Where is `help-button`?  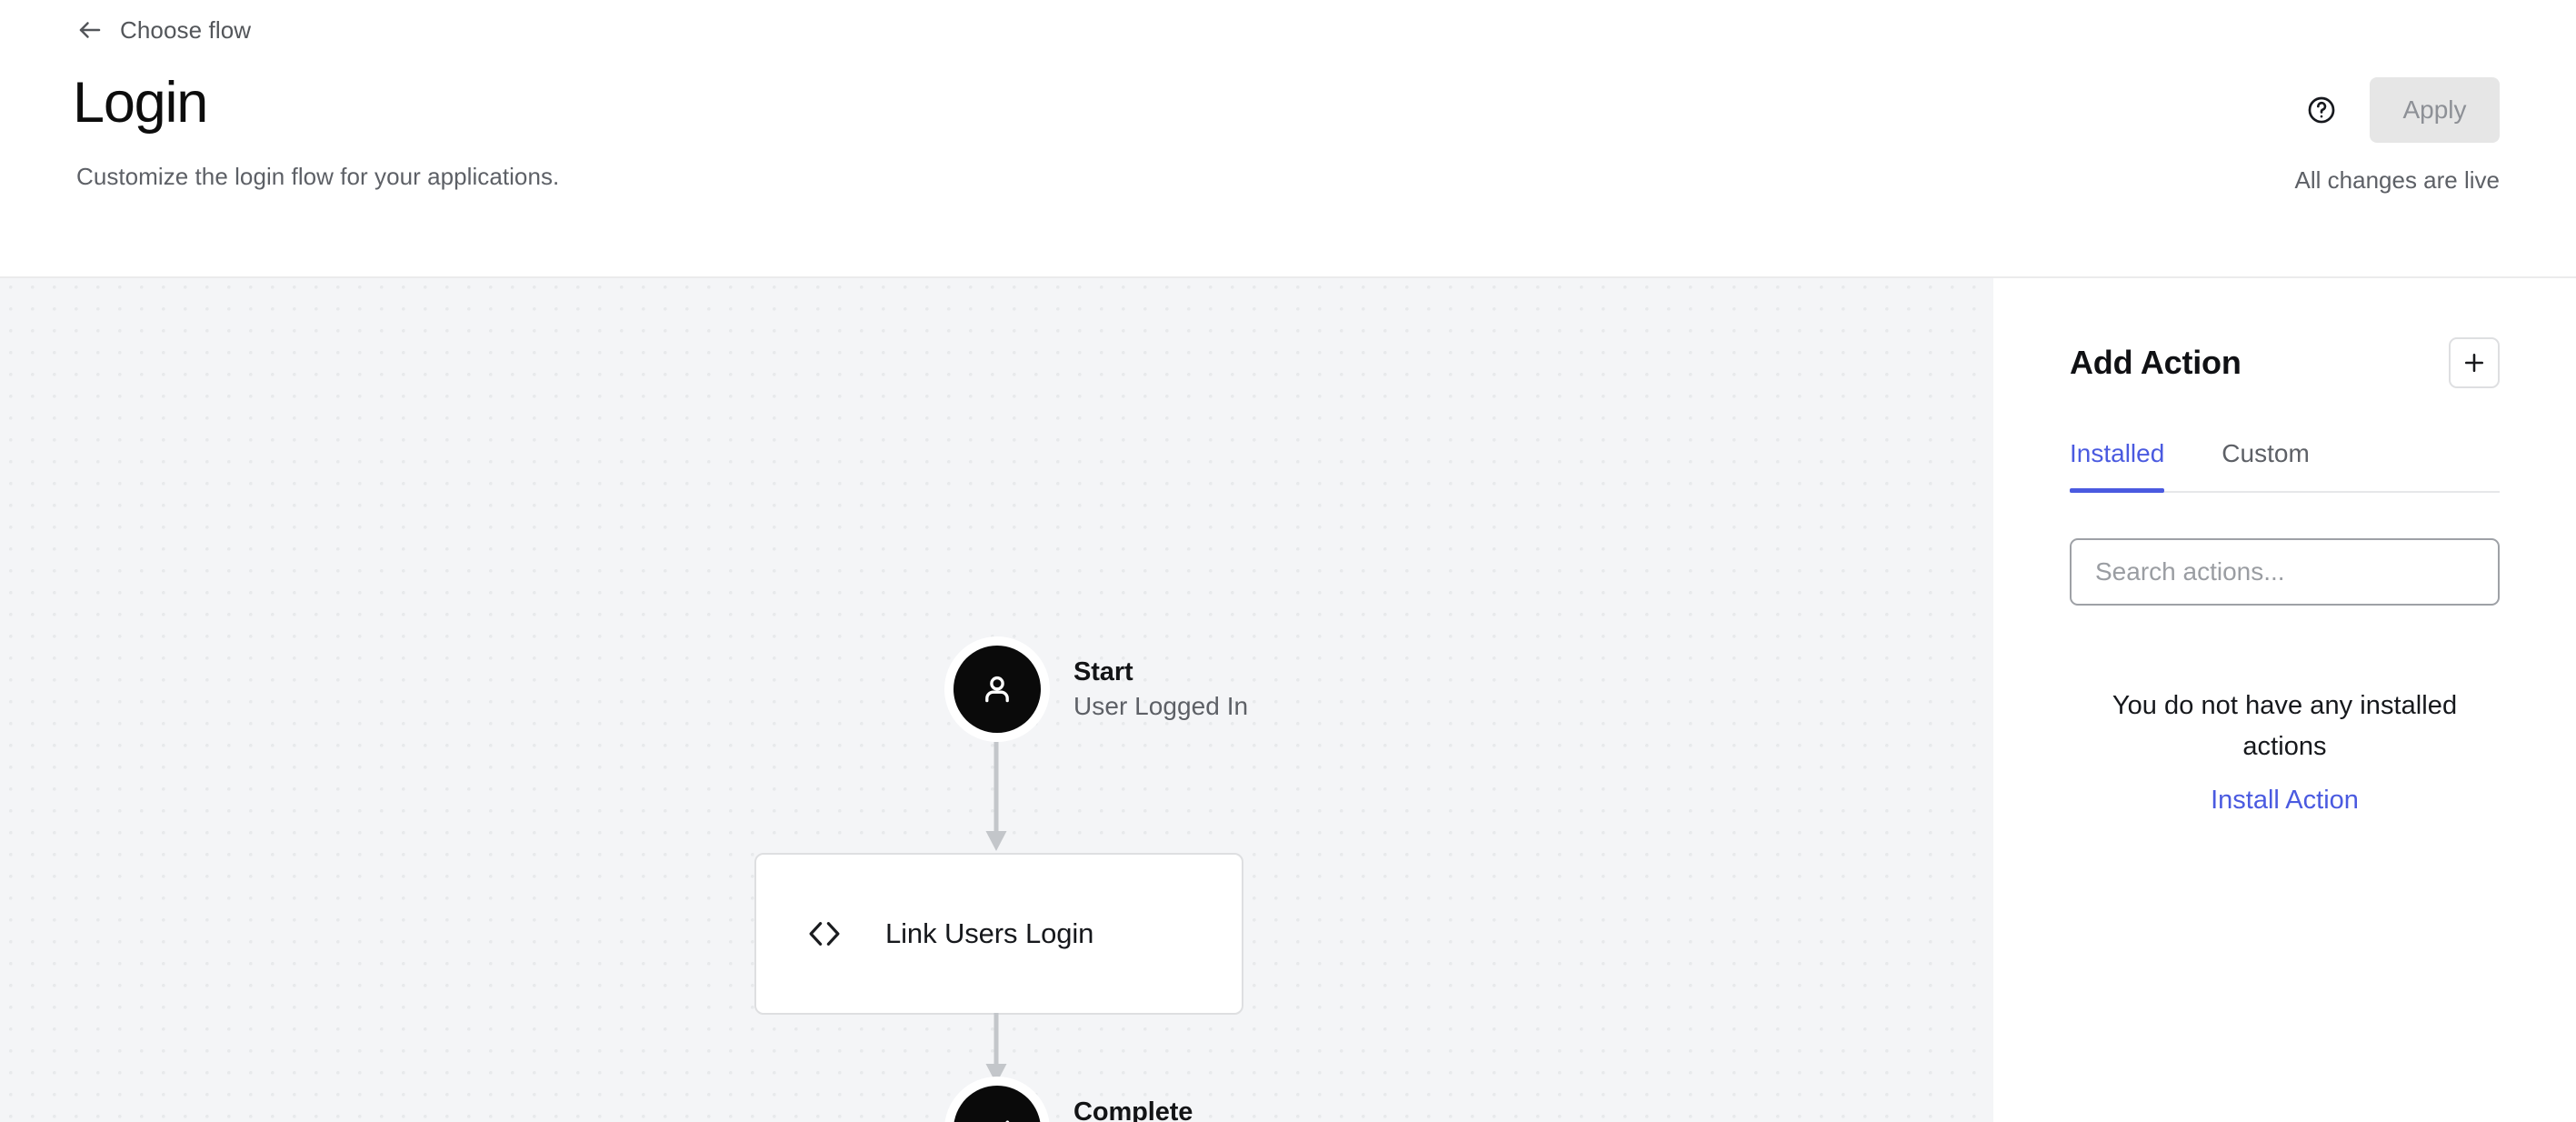
help-button is located at coordinates (2321, 110).